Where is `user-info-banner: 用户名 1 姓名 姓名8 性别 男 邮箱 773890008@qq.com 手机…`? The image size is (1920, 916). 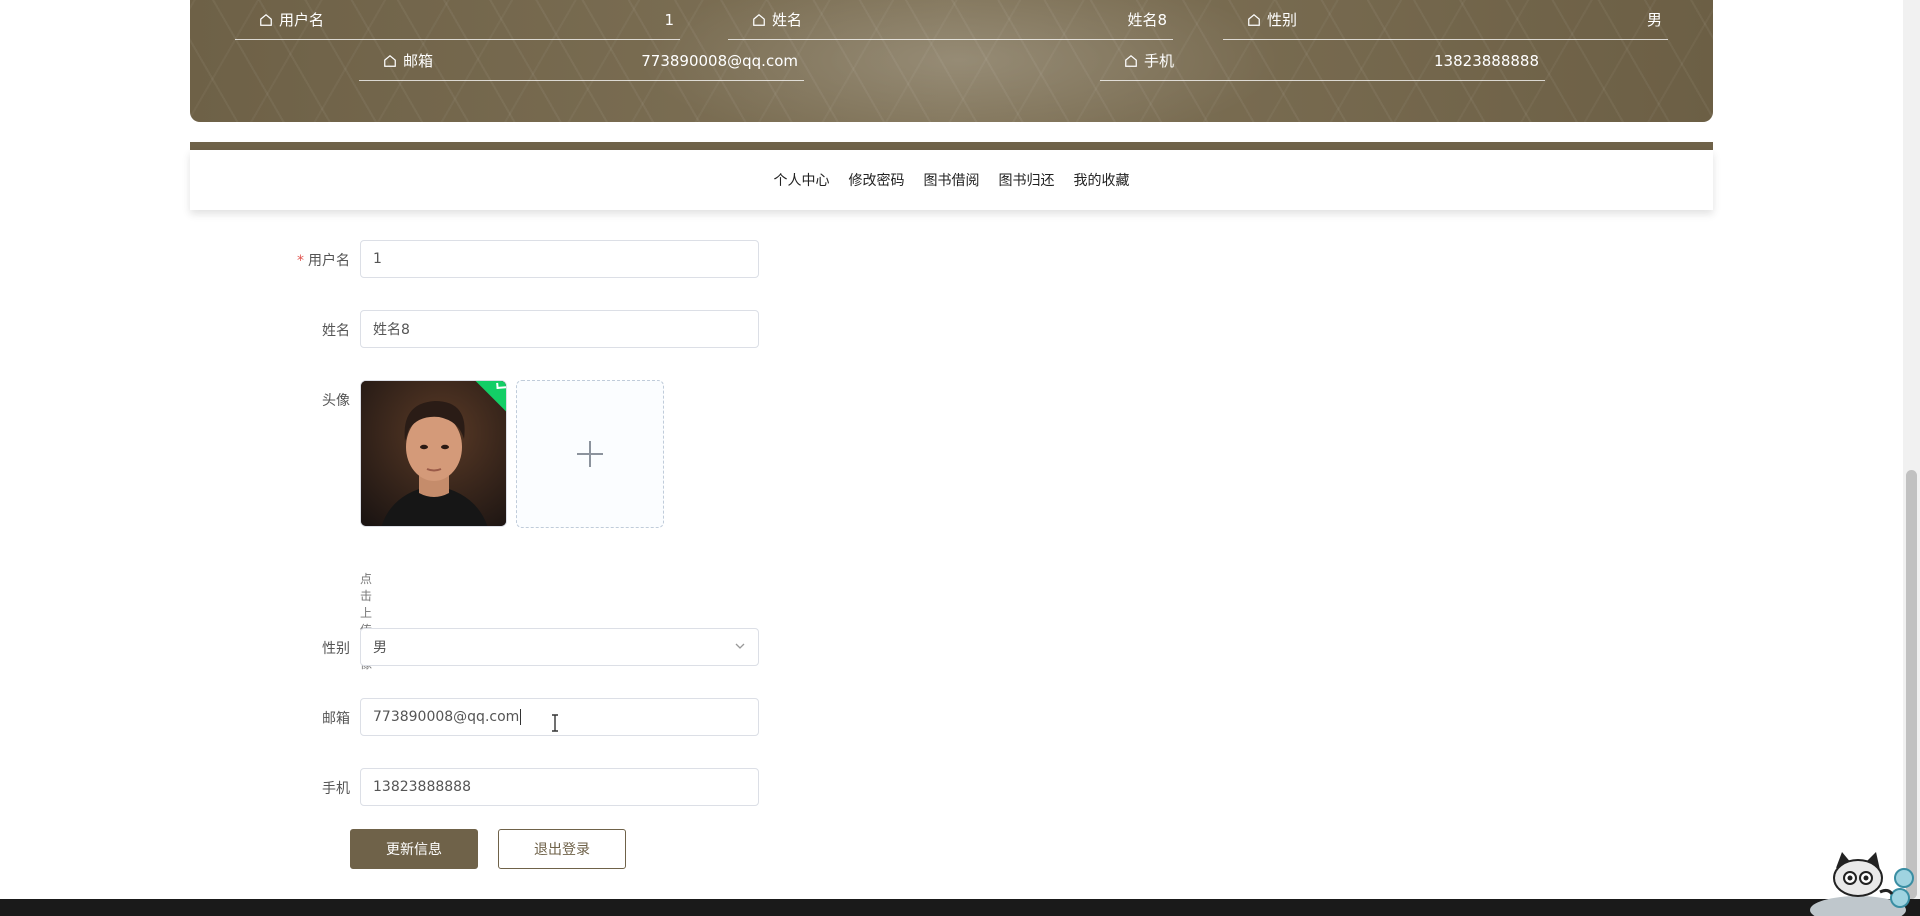
user-info-banner: 用户名 1 姓名 姓名8 性别 男 邮箱 773890008@qq.com 手机… is located at coordinates (951, 61).